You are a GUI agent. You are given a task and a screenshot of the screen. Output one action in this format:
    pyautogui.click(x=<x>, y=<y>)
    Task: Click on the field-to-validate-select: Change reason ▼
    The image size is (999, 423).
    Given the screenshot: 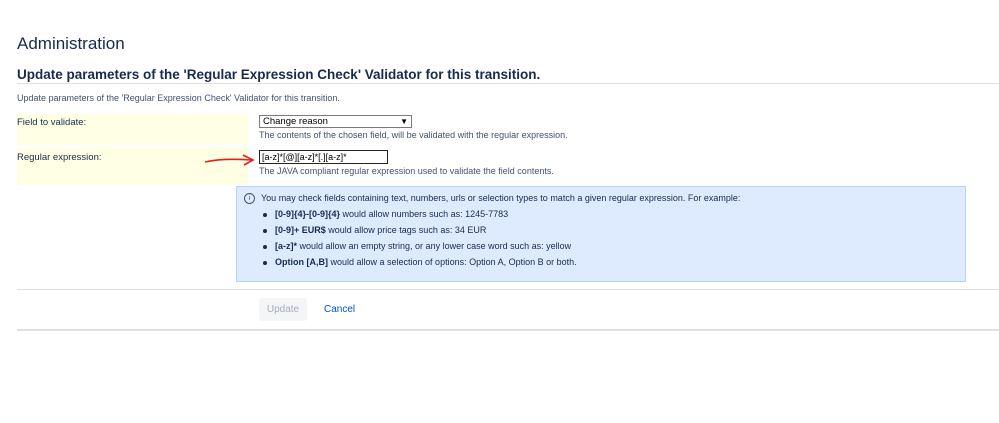 What is the action you would take?
    pyautogui.click(x=335, y=121)
    